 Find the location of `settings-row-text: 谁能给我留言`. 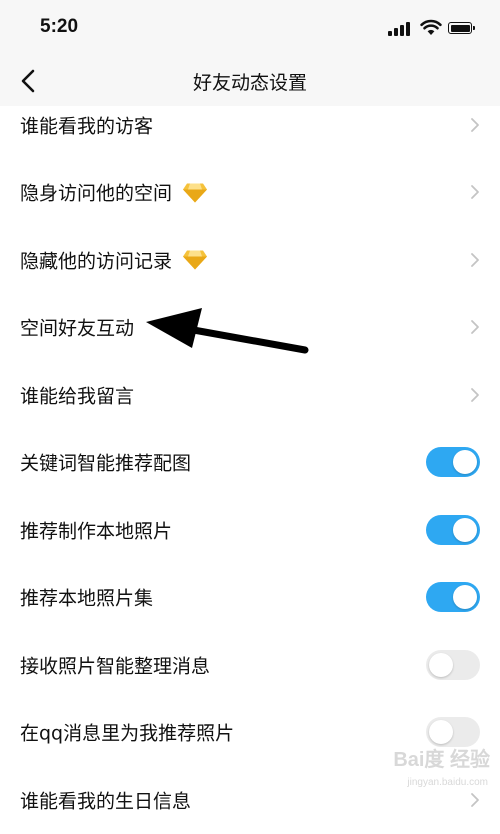

settings-row-text: 谁能给我留言 is located at coordinates (77, 396).